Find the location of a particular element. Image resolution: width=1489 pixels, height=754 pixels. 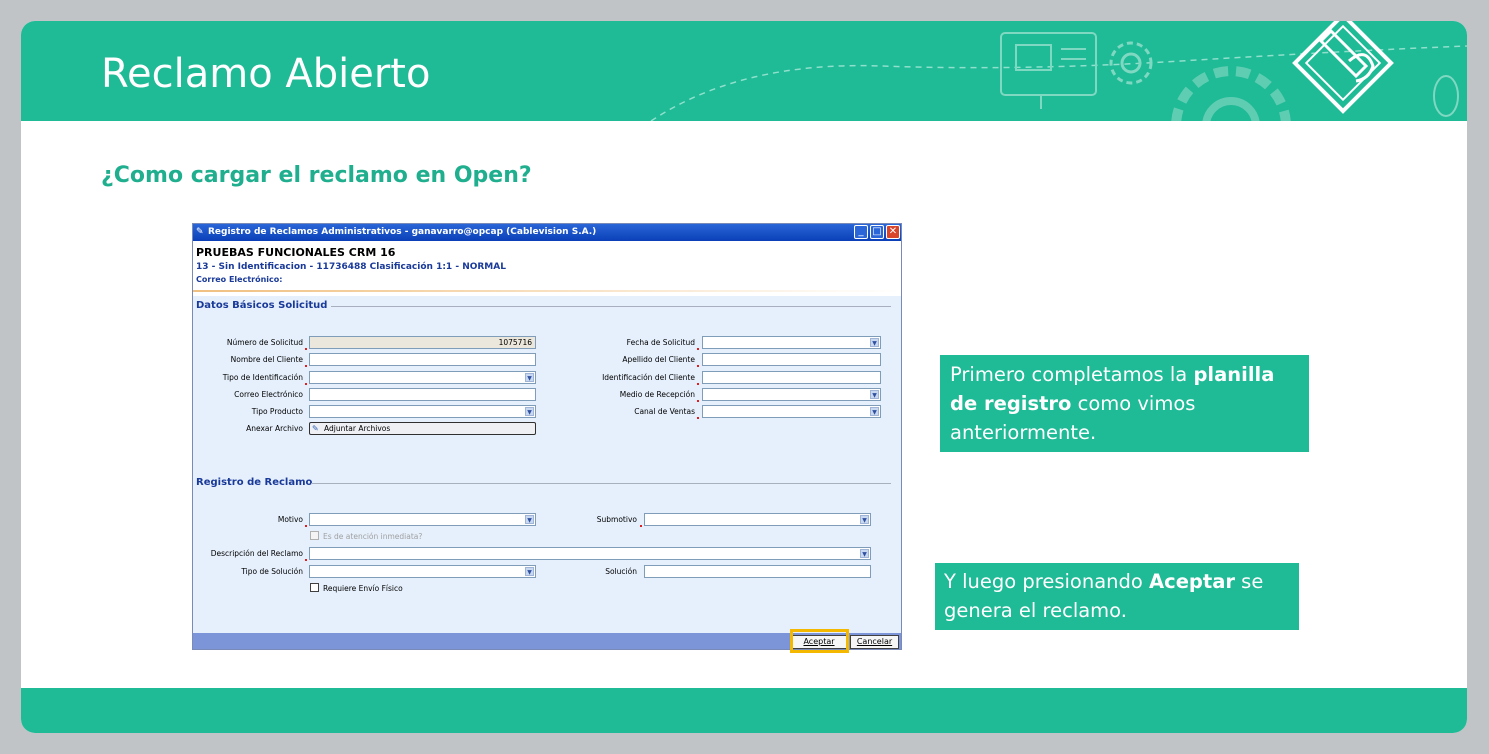

paperclip-icon: ✎ is located at coordinates (315, 428).